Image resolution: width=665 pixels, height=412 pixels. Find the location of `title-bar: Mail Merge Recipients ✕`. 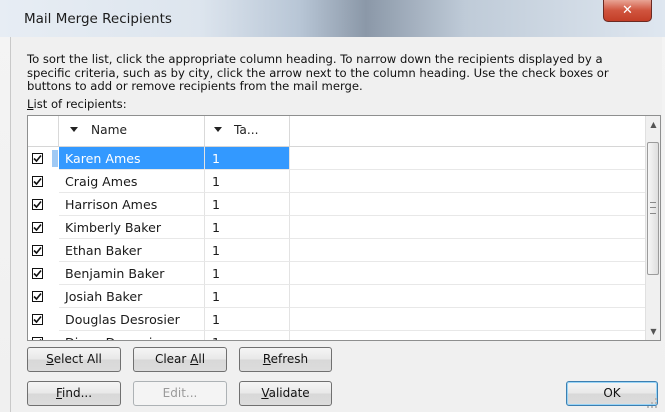

title-bar: Mail Merge Recipients ✕ is located at coordinates (332, 18).